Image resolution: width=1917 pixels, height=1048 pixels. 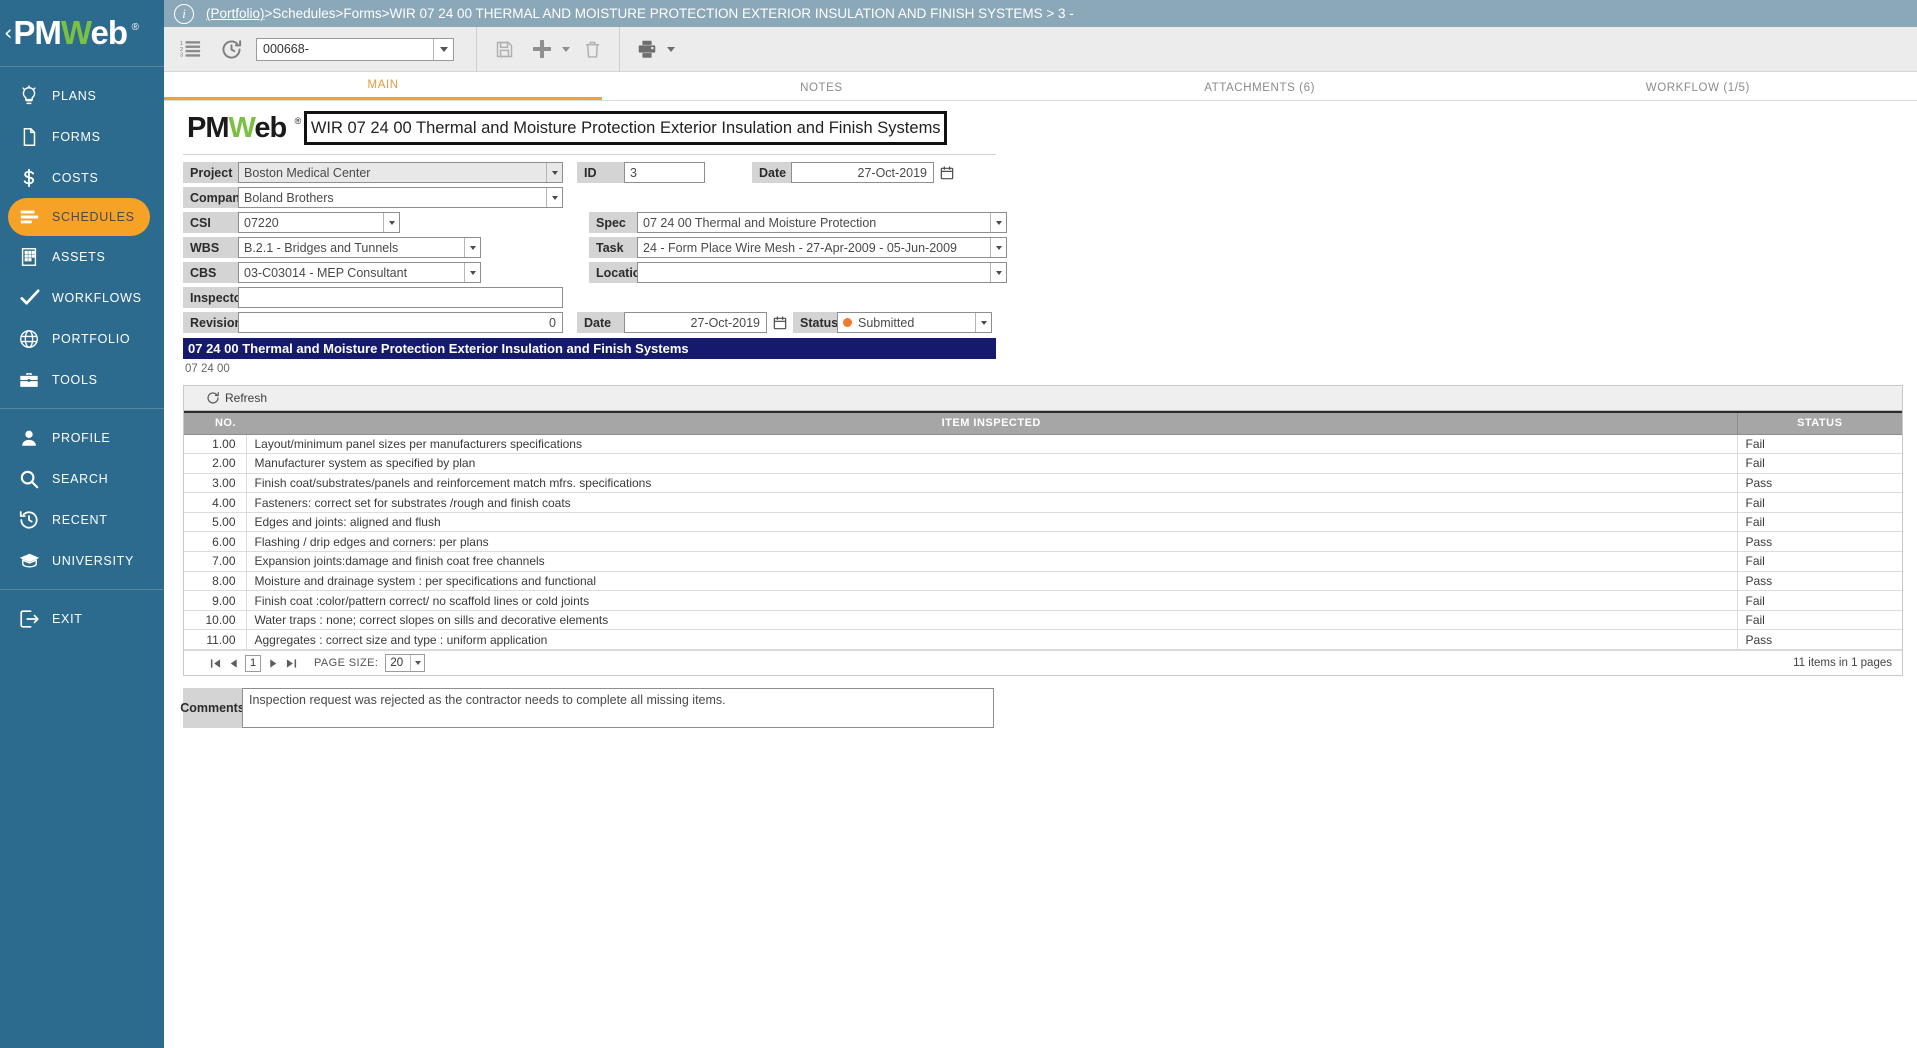 I want to click on column-header-status: STATUS, so click(x=1819, y=423).